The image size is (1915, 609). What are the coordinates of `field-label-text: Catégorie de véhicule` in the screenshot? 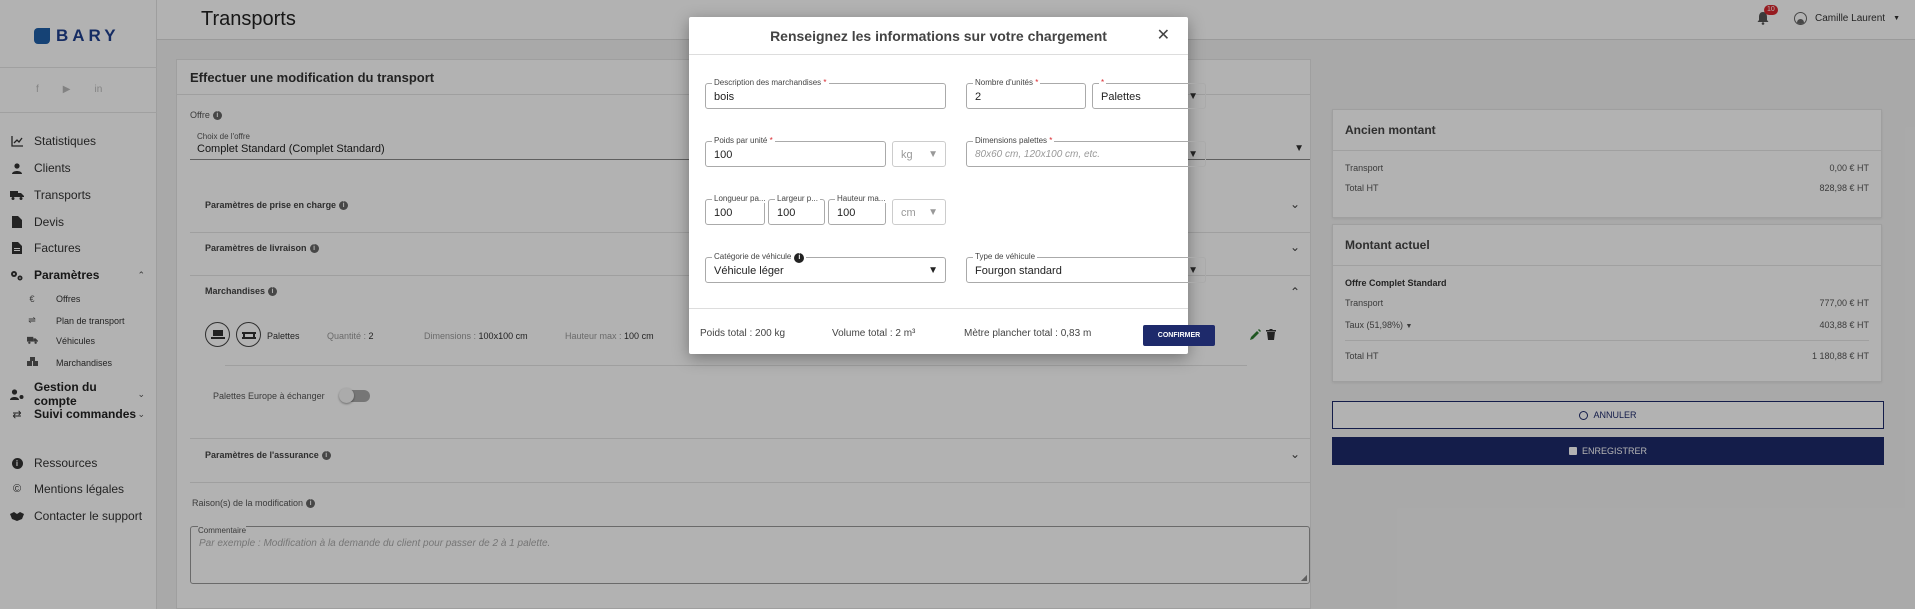 It's located at (753, 256).